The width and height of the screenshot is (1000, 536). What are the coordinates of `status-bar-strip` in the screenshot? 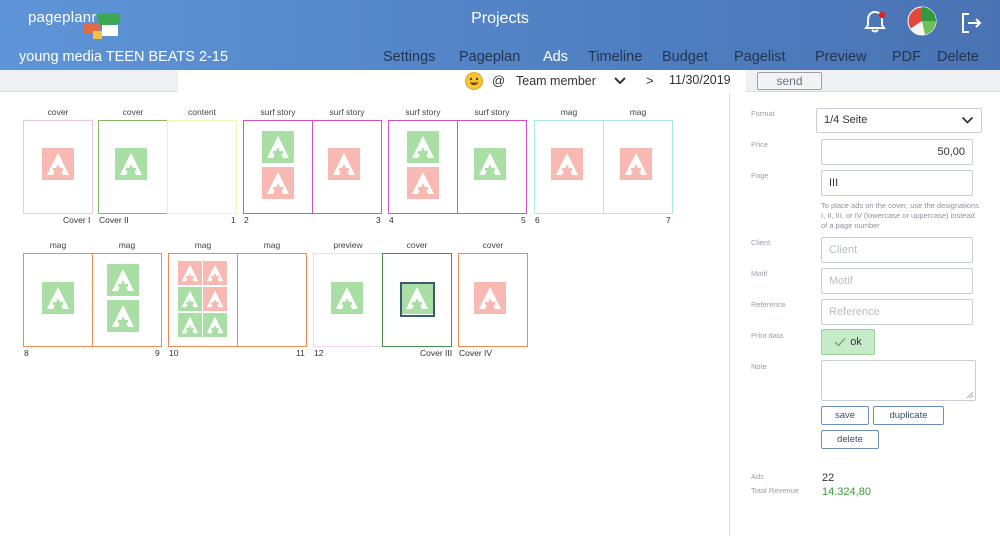 It's located at (462, 81).